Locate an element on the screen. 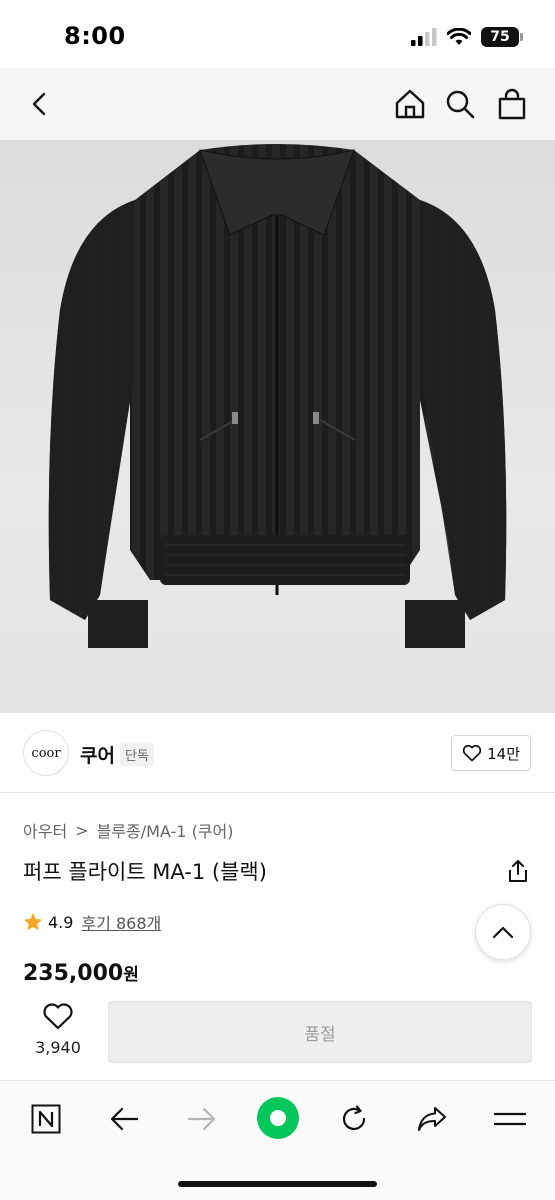 This screenshot has width=555, height=1200. wish-count: 3,940 is located at coordinates (58, 1047).